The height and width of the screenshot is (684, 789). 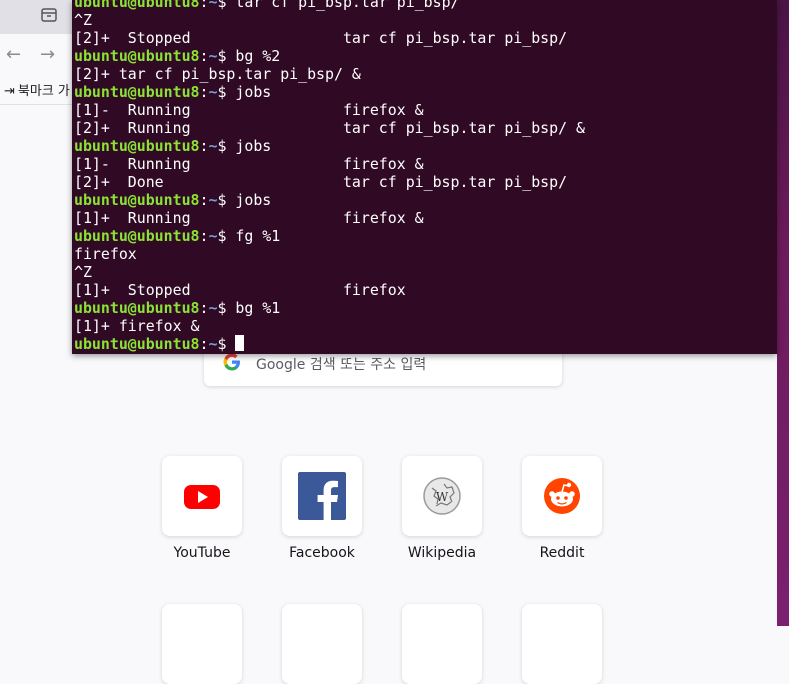 I want to click on forward-arrow-icon: →, so click(x=47, y=54).